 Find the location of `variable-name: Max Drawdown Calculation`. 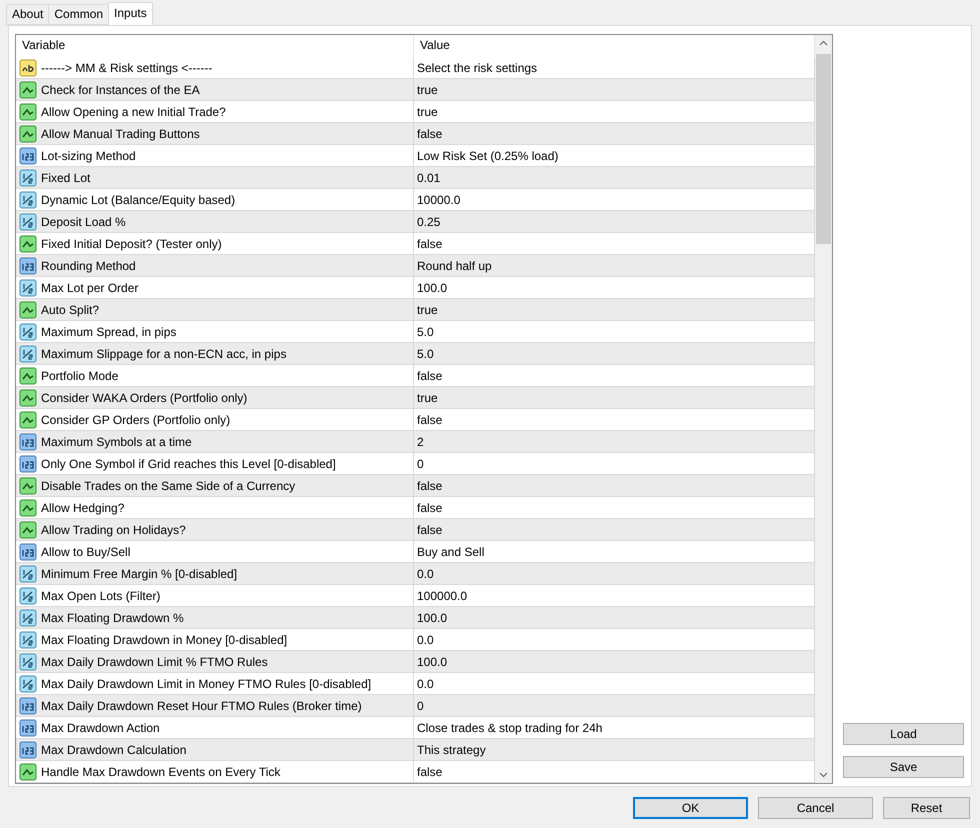

variable-name: Max Drawdown Calculation is located at coordinates (113, 749).